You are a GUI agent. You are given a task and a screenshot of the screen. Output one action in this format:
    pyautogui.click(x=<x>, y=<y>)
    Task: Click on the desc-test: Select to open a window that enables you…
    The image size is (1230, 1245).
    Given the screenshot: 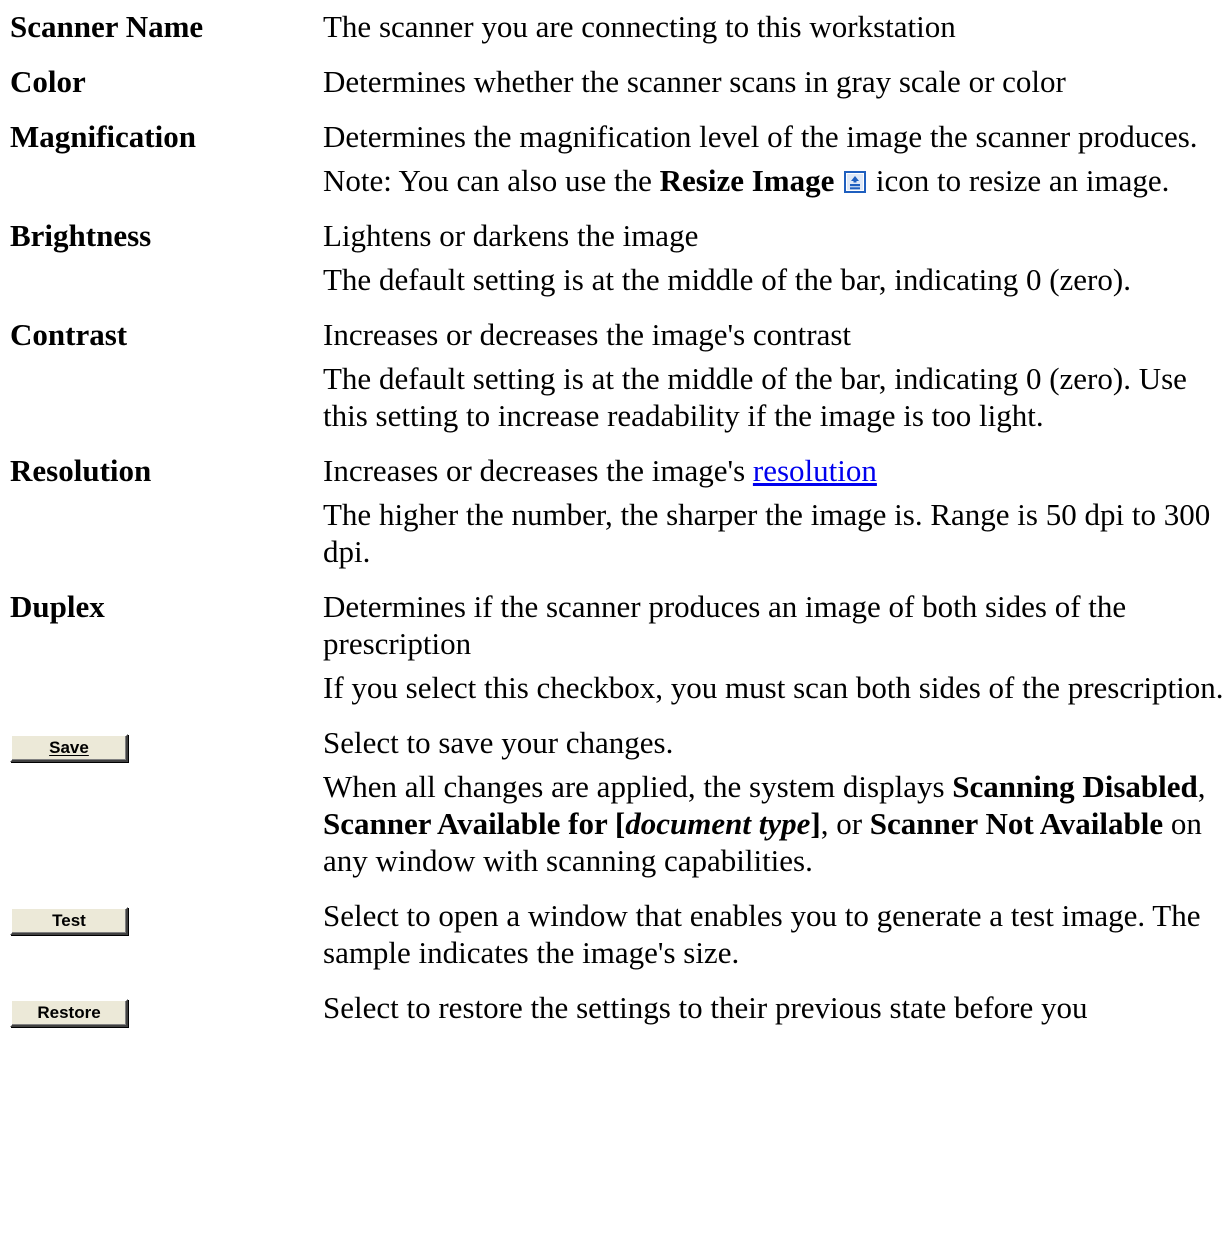 What is the action you would take?
    pyautogui.click(x=776, y=934)
    